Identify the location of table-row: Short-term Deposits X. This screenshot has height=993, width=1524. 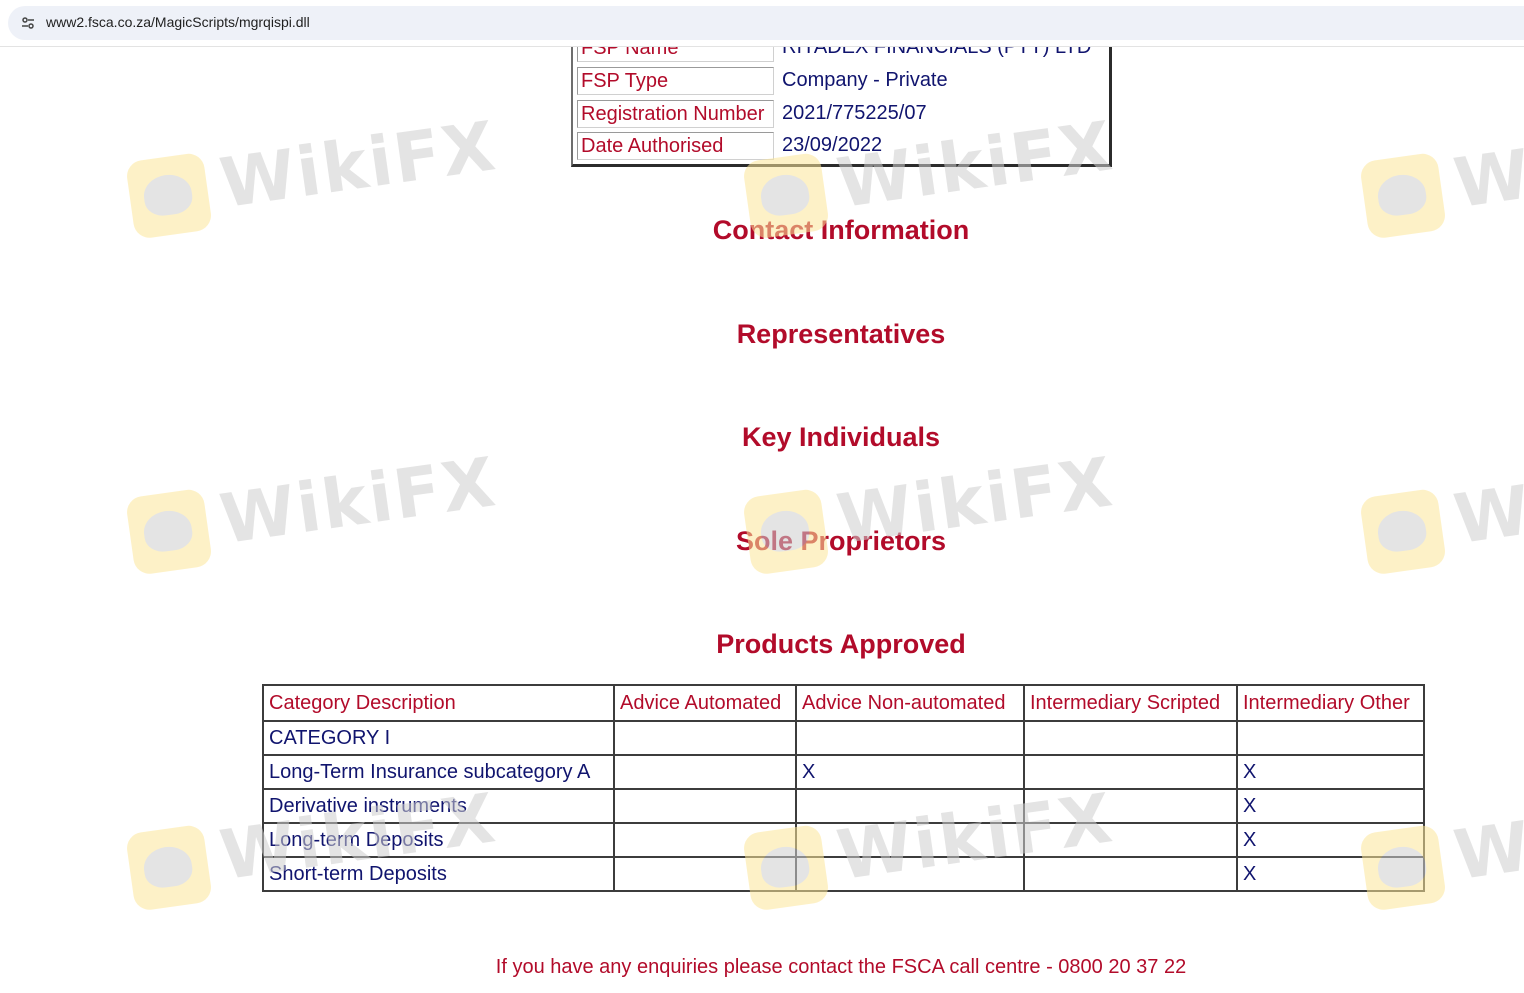
(843, 874).